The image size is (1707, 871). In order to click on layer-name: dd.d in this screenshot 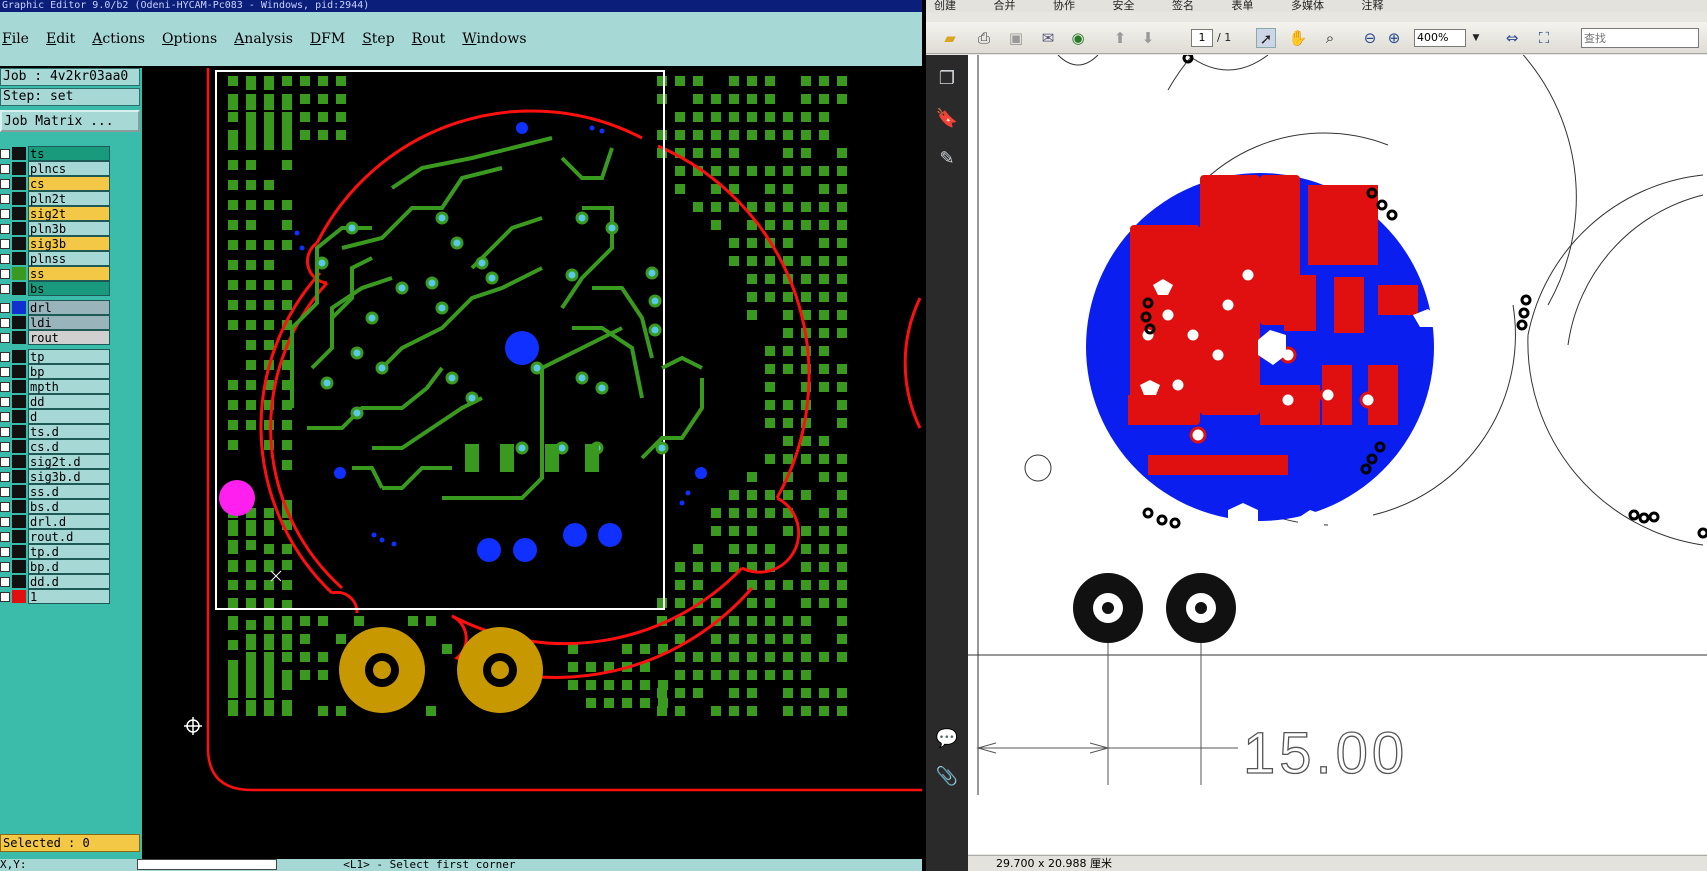, I will do `click(69, 581)`.